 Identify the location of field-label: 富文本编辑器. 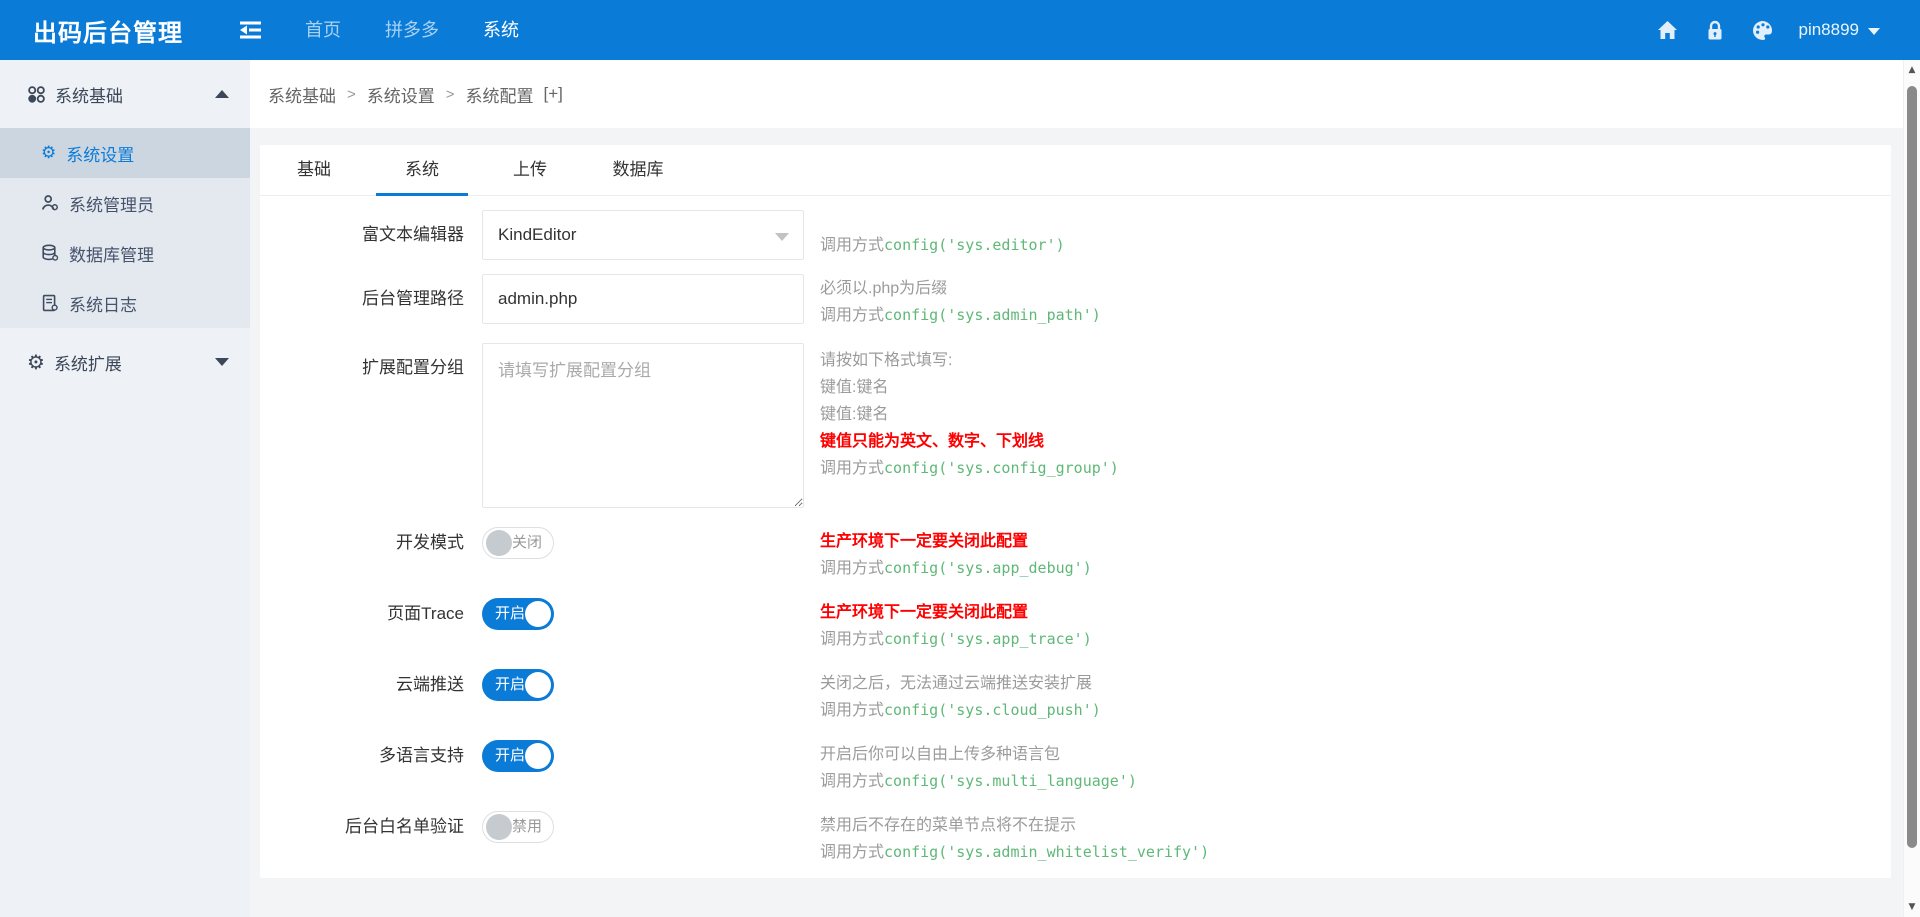
(413, 234).